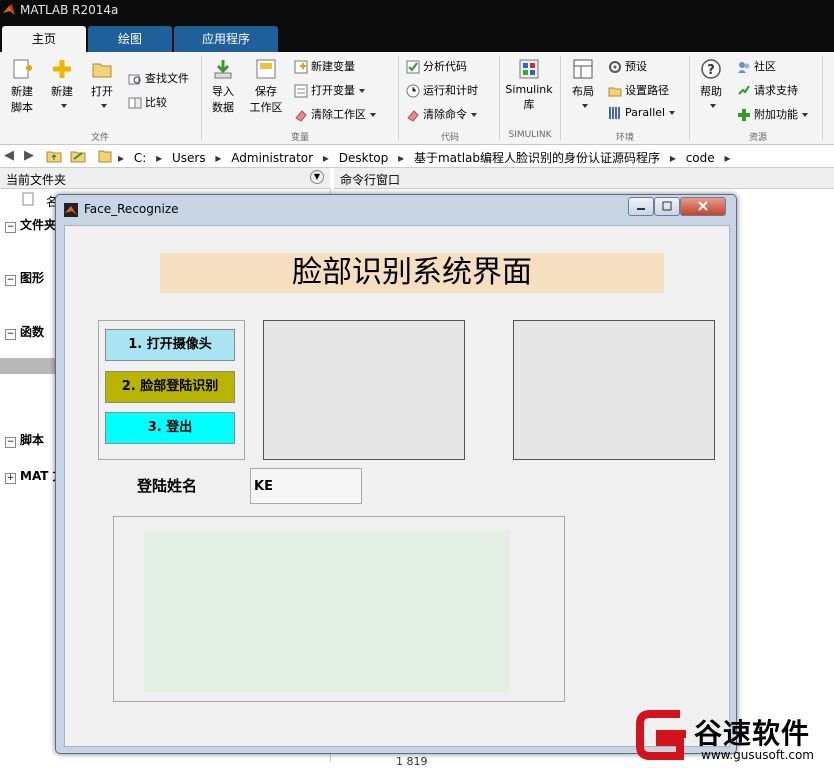 This screenshot has height=768, width=834. What do you see at coordinates (9, 155) in the screenshot?
I see `back-arrow-icon: ◀` at bounding box center [9, 155].